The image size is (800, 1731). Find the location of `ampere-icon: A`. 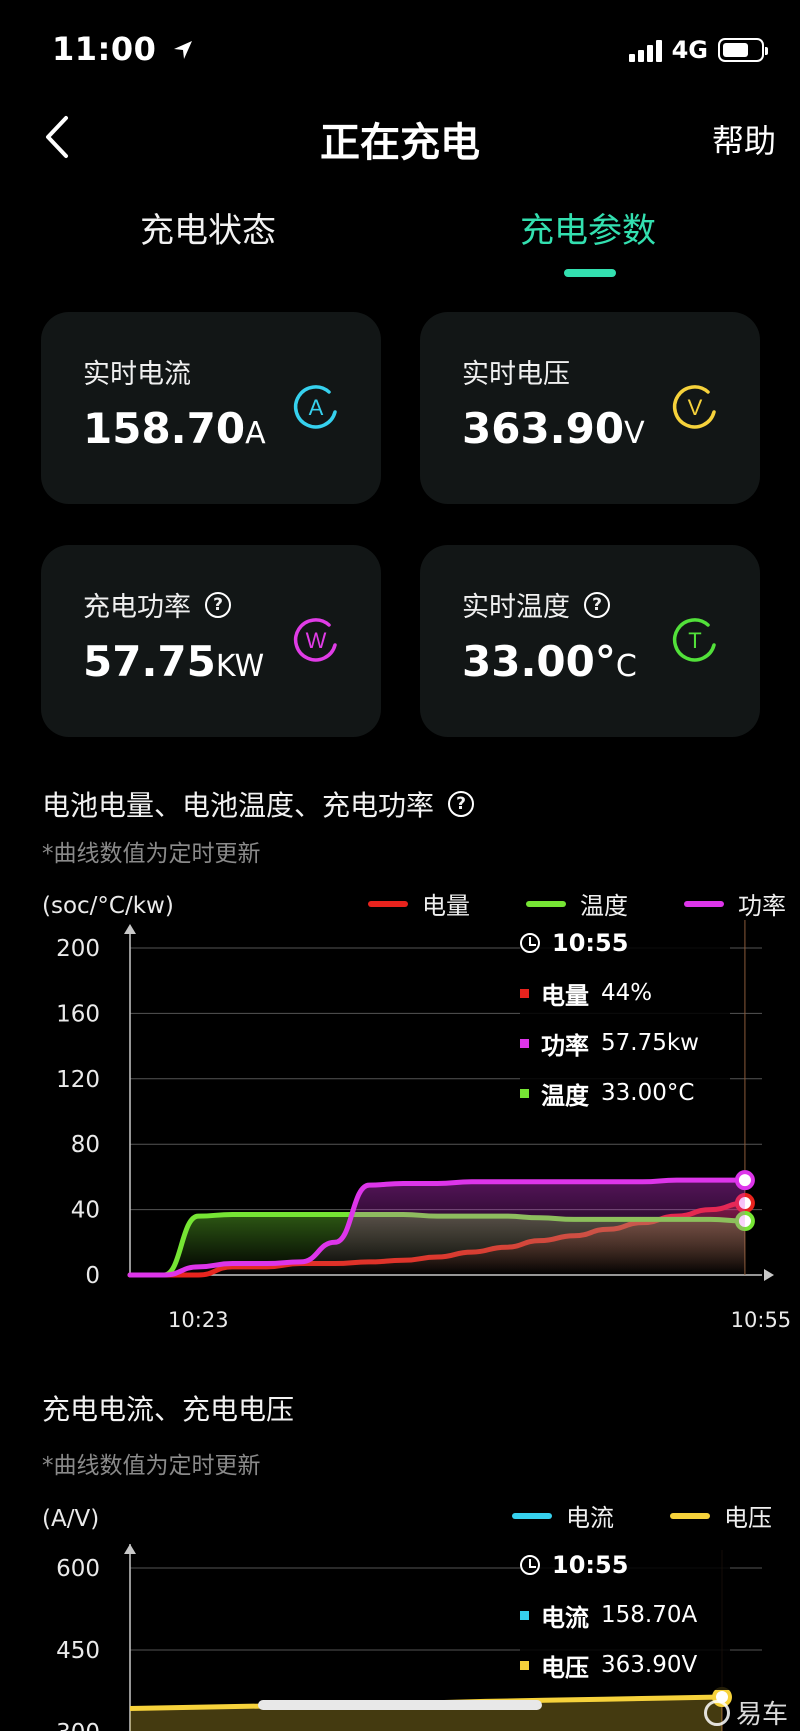

ampere-icon: A is located at coordinates (315, 407).